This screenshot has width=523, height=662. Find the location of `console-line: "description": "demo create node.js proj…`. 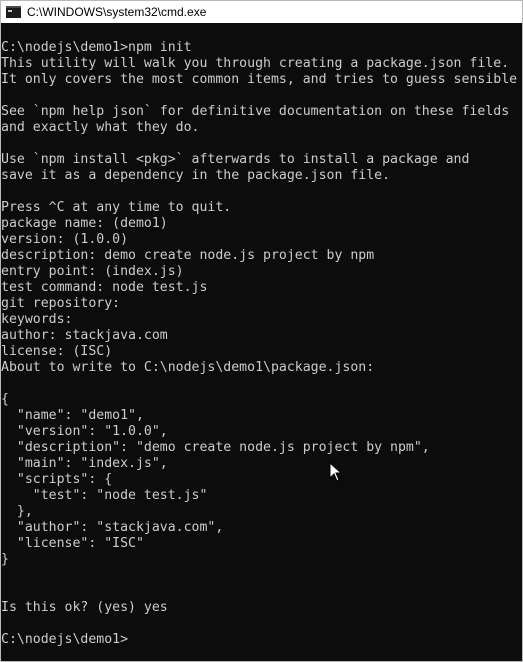

console-line: "description": "demo create node.js proj… is located at coordinates (215, 447).